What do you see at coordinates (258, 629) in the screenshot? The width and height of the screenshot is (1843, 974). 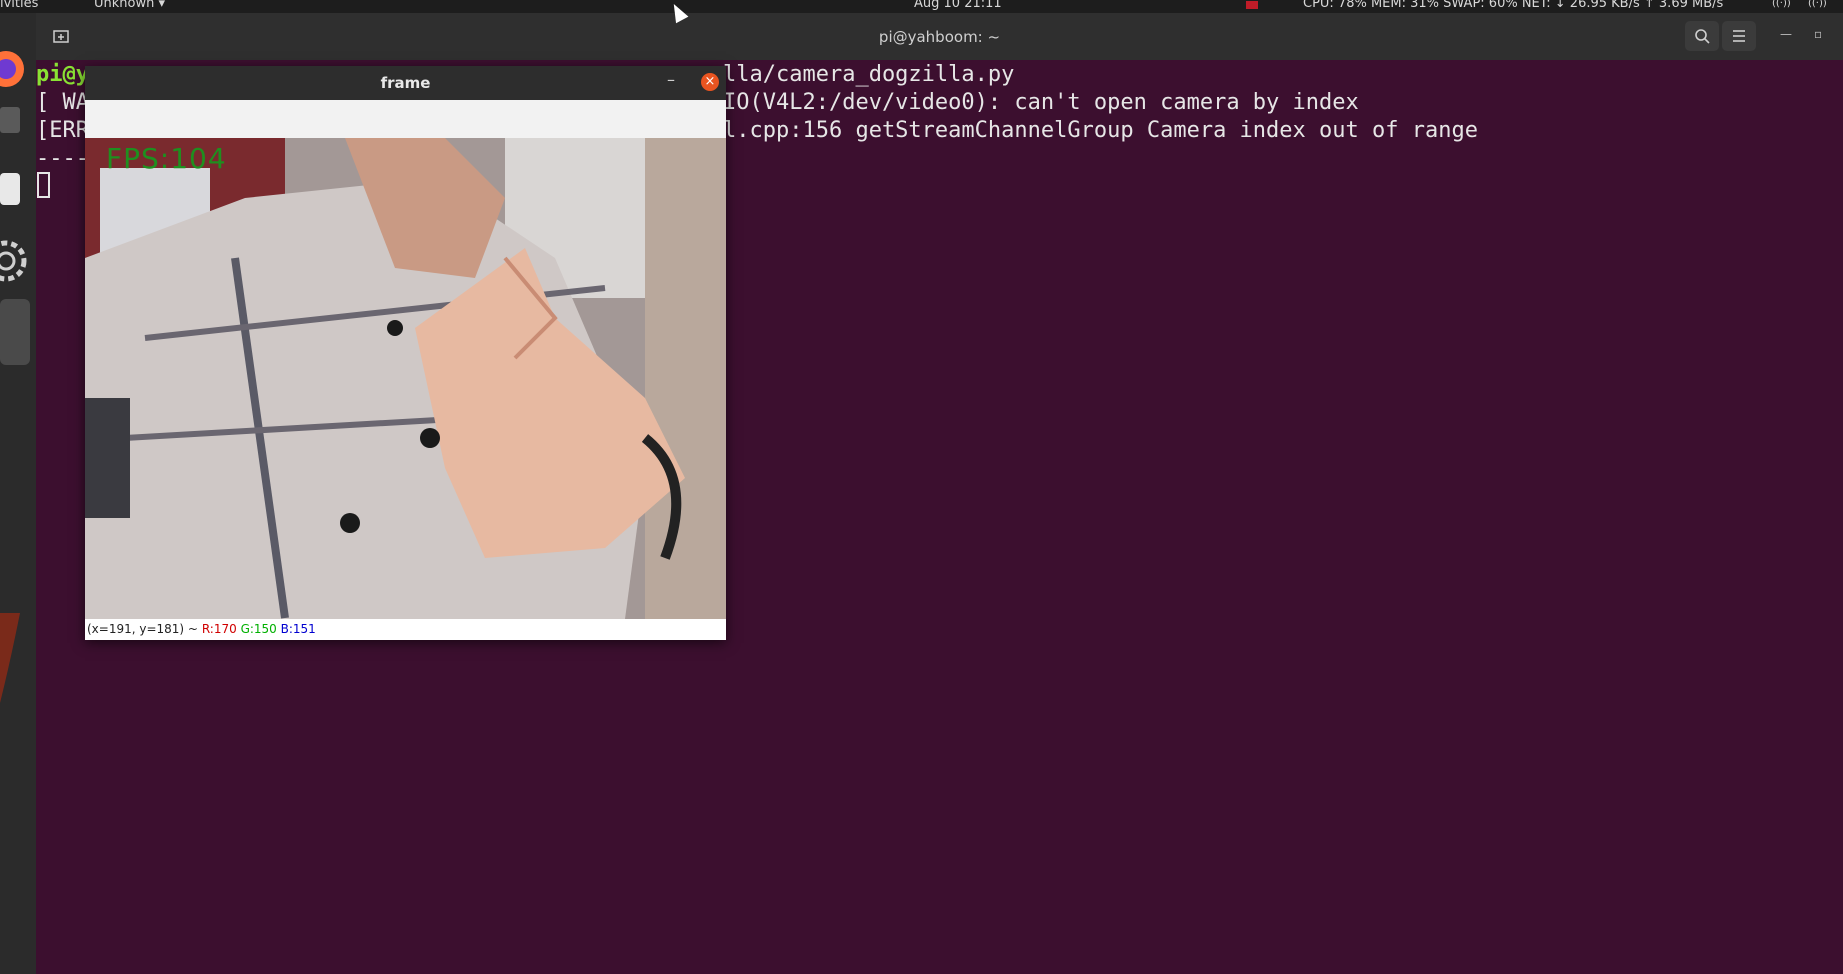 I see `pixel-green-value: G:150` at bounding box center [258, 629].